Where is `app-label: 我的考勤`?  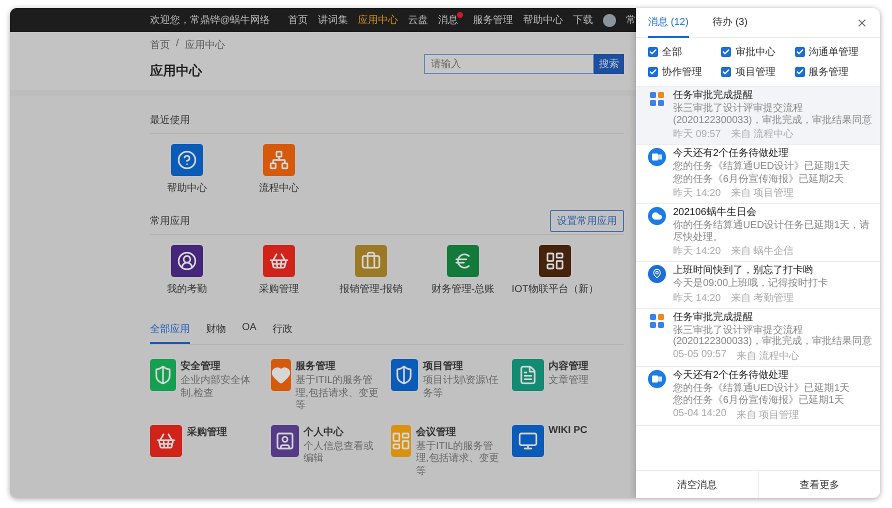 app-label: 我的考勤 is located at coordinates (187, 289).